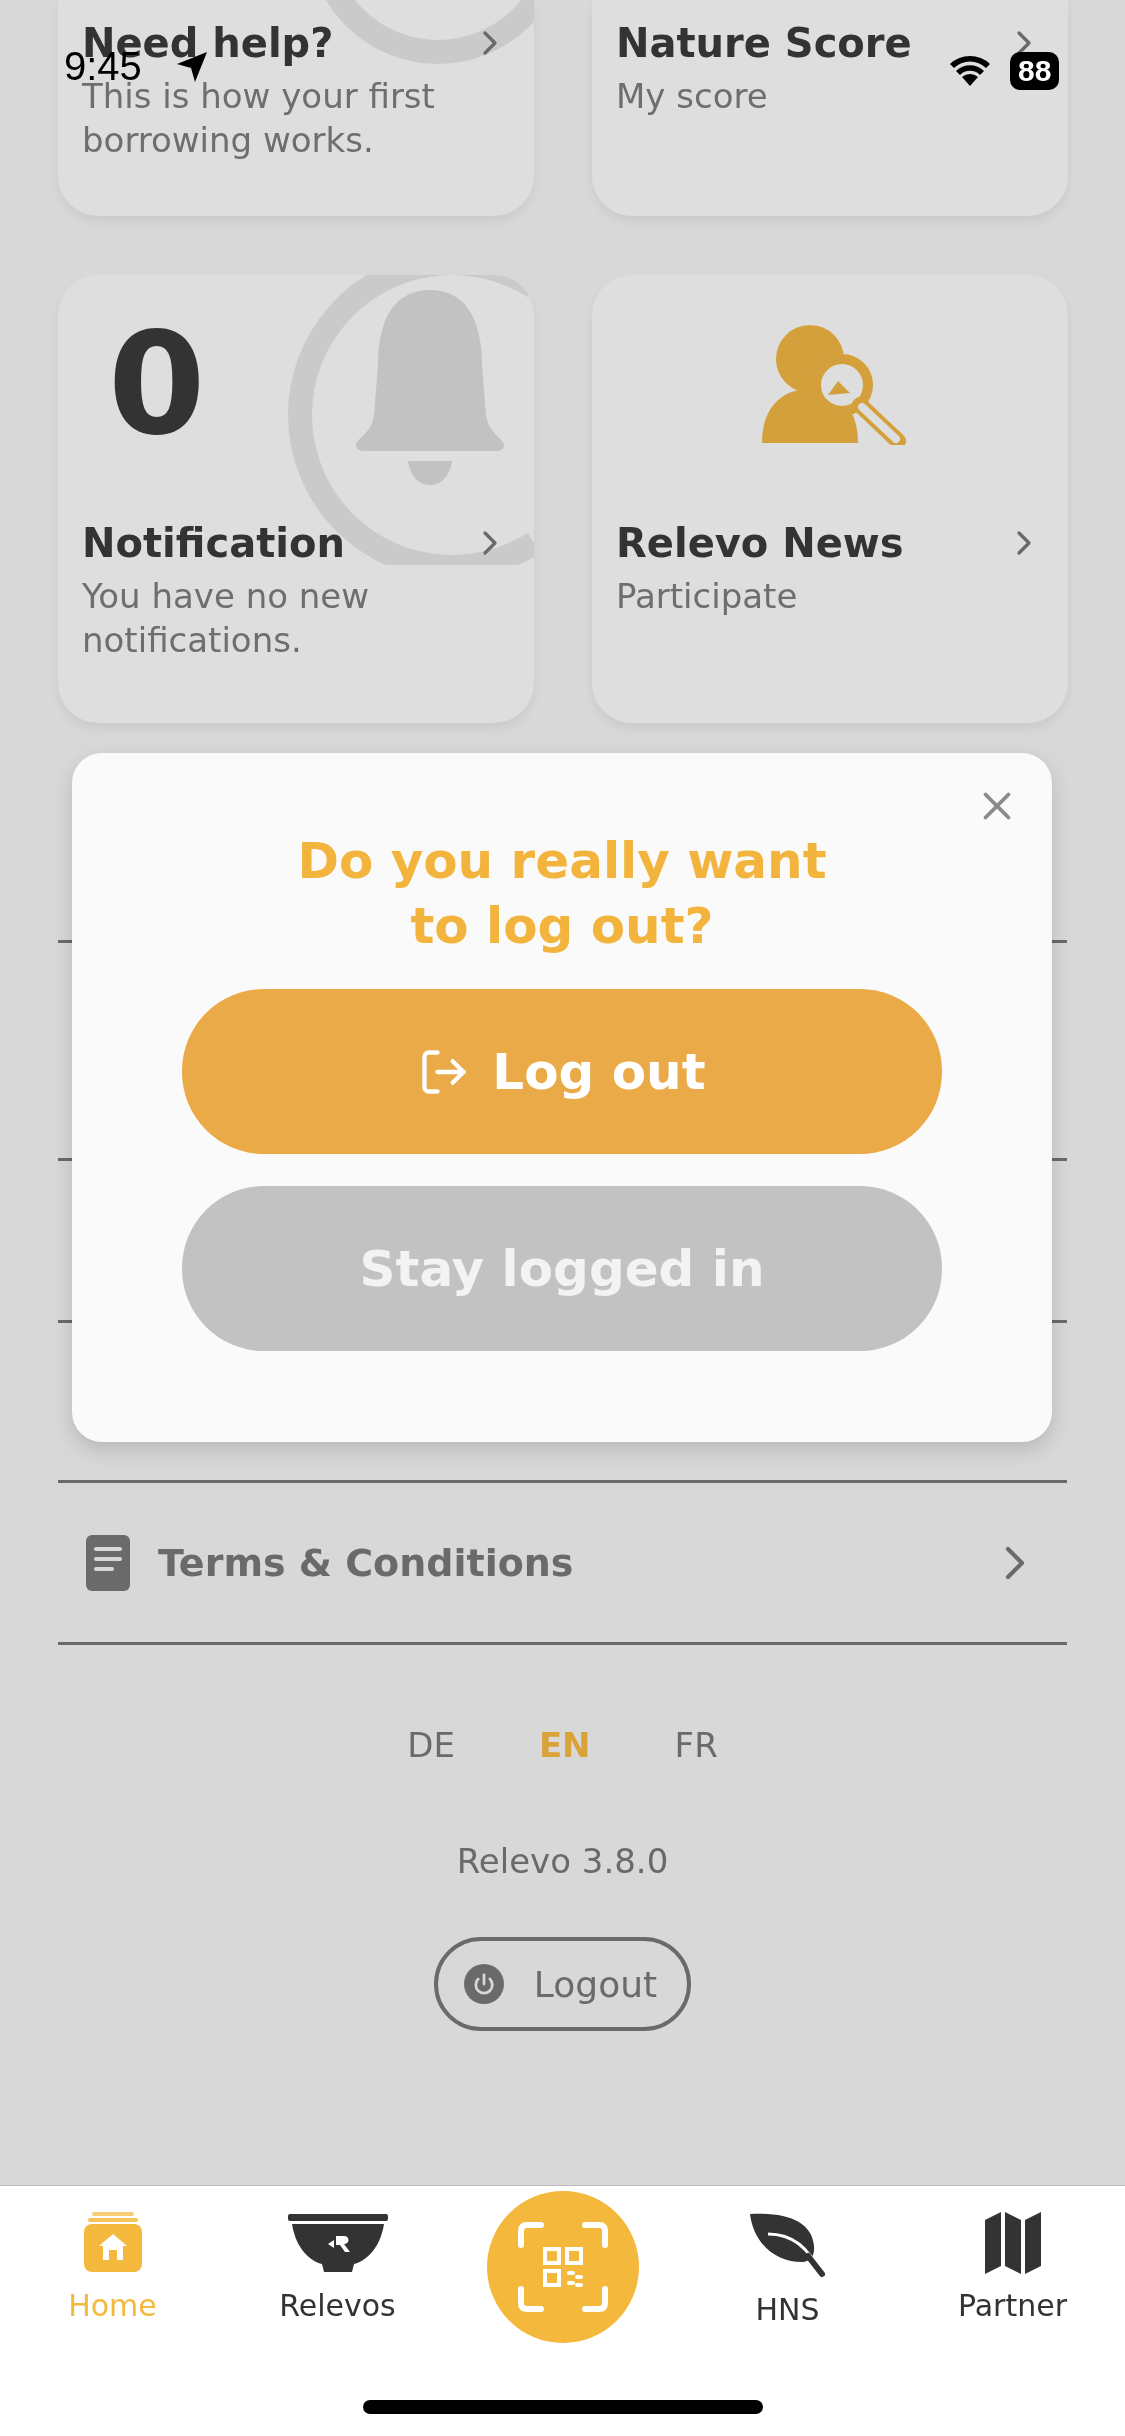 This screenshot has width=1125, height=2436. What do you see at coordinates (696, 1745) in the screenshot?
I see `language-option: FR` at bounding box center [696, 1745].